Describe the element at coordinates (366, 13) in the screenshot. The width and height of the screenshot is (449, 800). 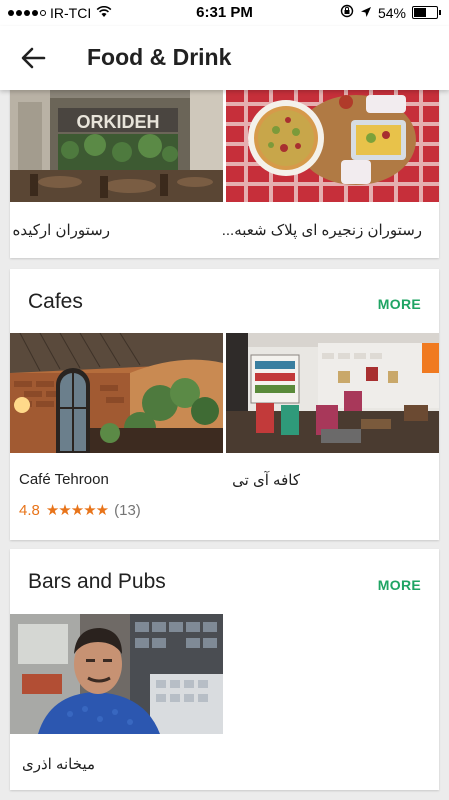
I see `location-arrow-icon` at that location.